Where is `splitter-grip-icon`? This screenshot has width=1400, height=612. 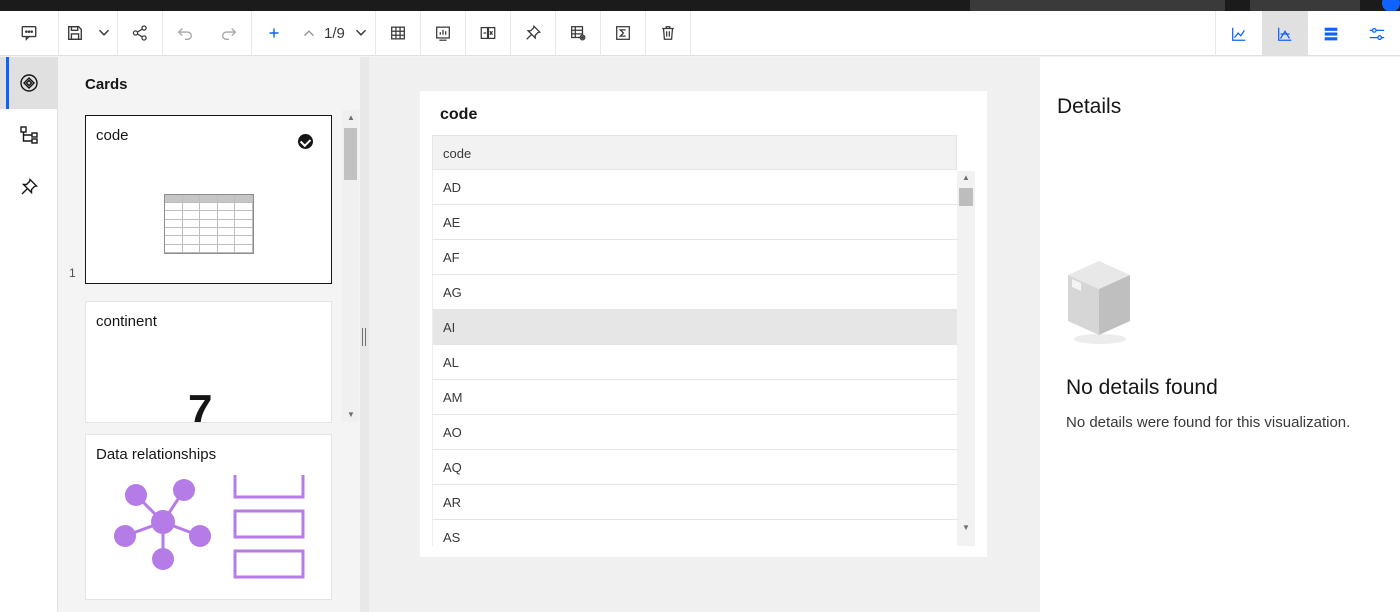 splitter-grip-icon is located at coordinates (364, 337).